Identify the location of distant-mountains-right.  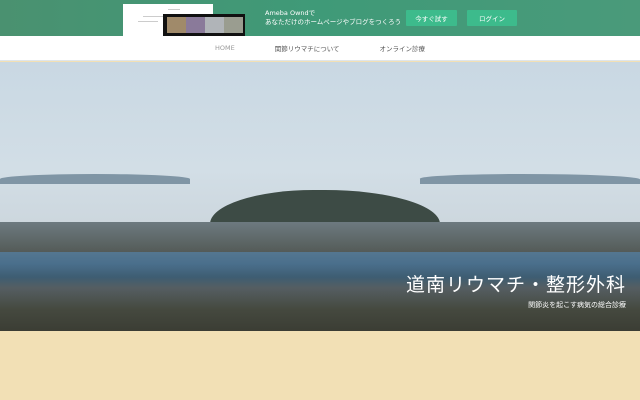
(530, 179).